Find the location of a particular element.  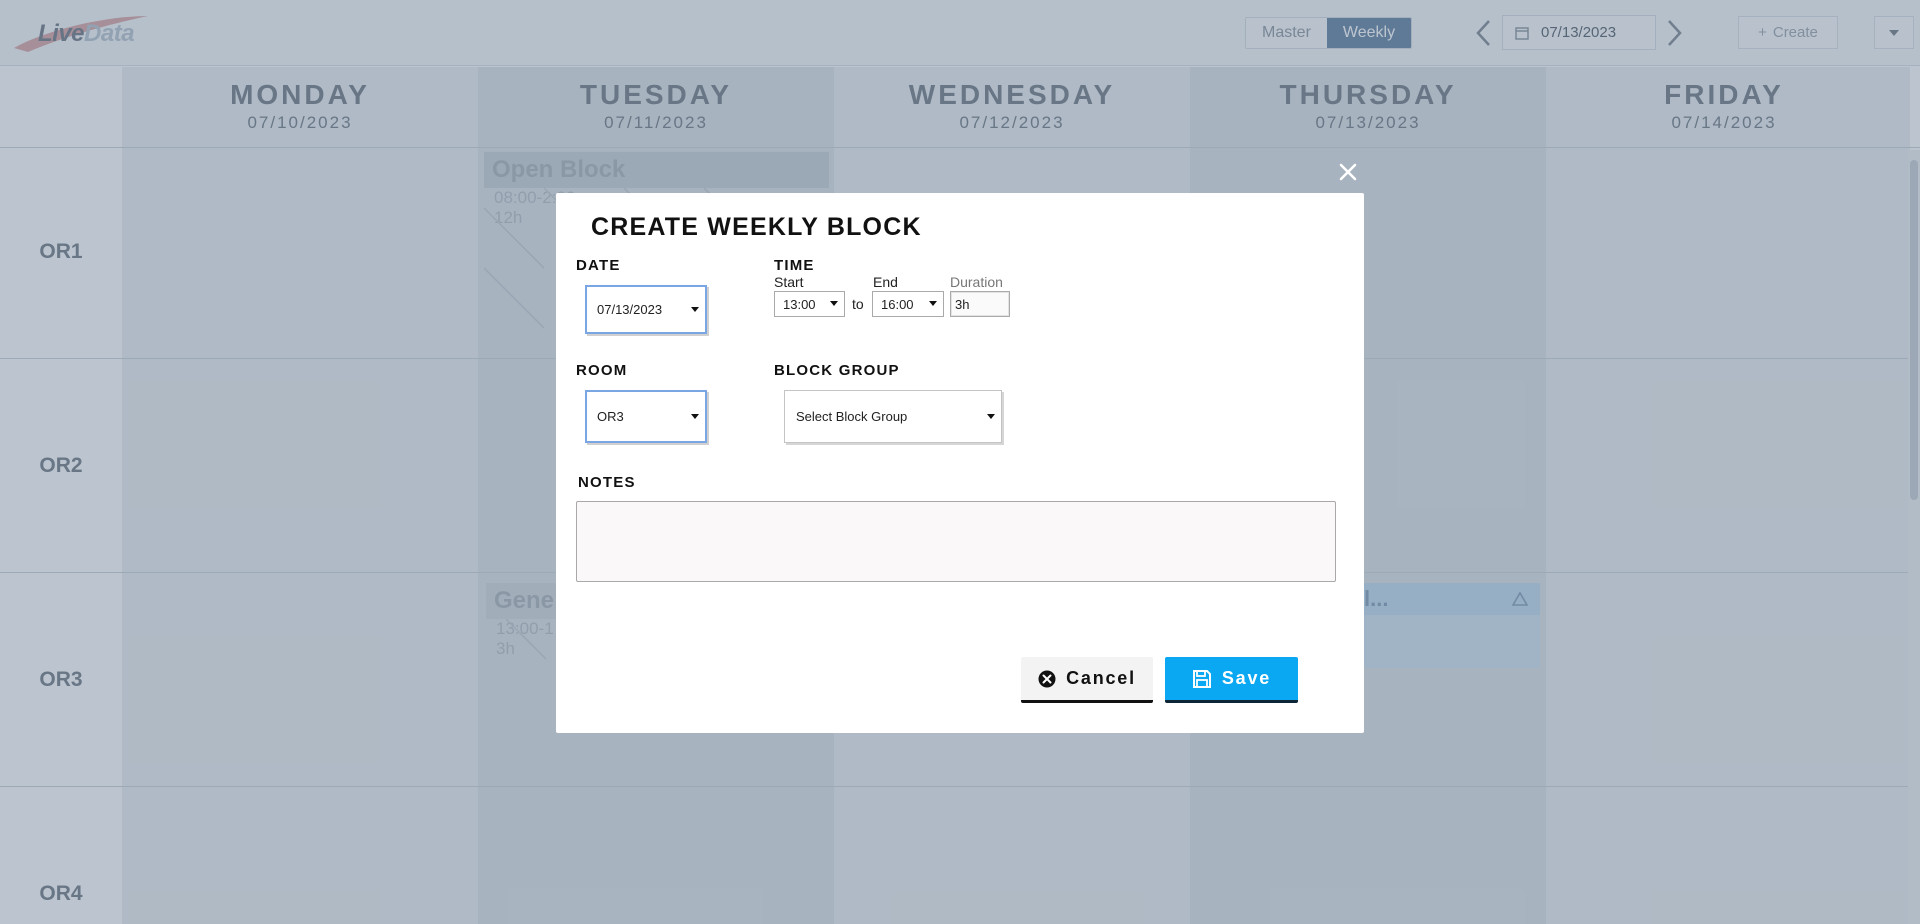

room-label: ROOM is located at coordinates (602, 370).